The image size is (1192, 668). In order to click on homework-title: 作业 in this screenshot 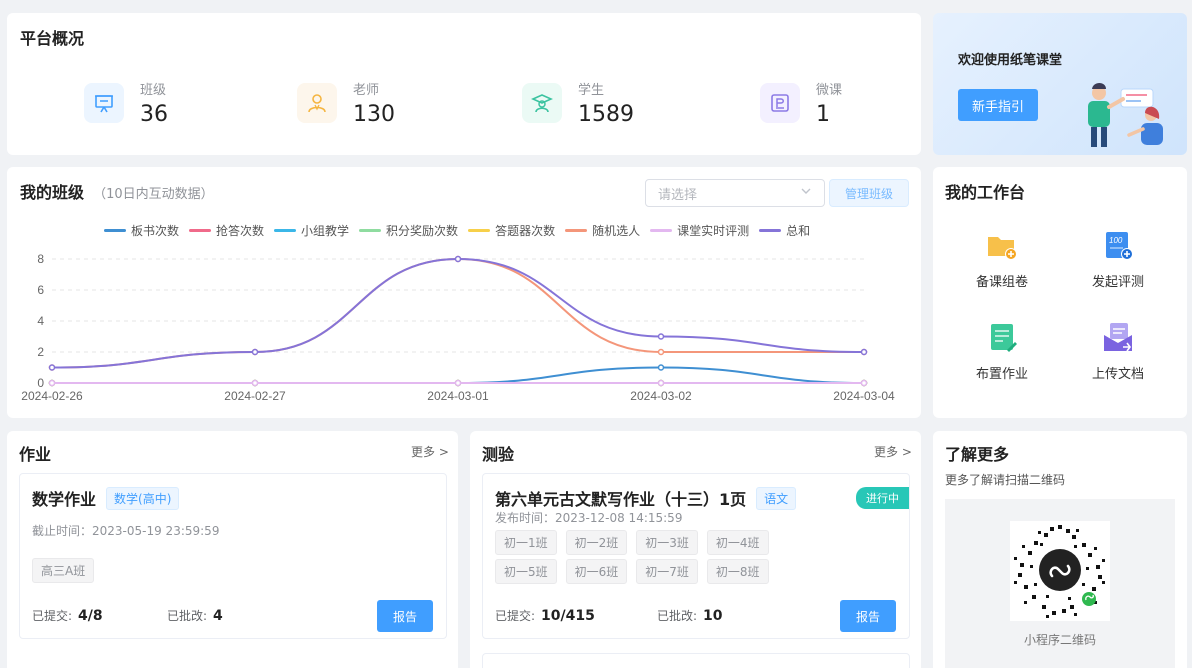, I will do `click(35, 454)`.